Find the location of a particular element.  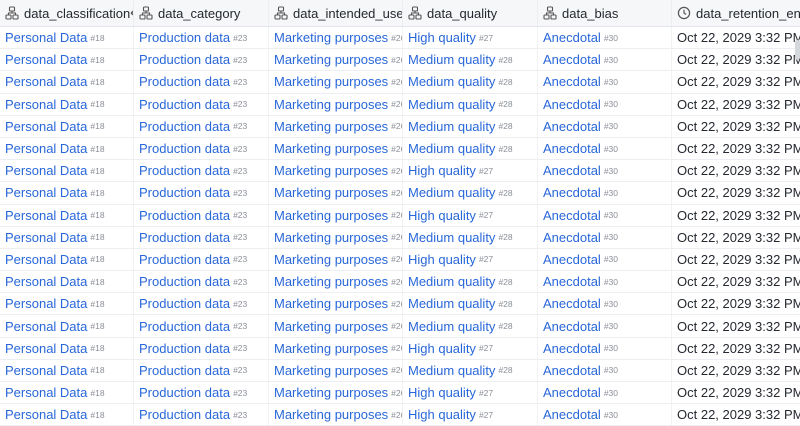

table-cell: Oct 22, 2029 3:32 PM - is located at coordinates (736, 104).